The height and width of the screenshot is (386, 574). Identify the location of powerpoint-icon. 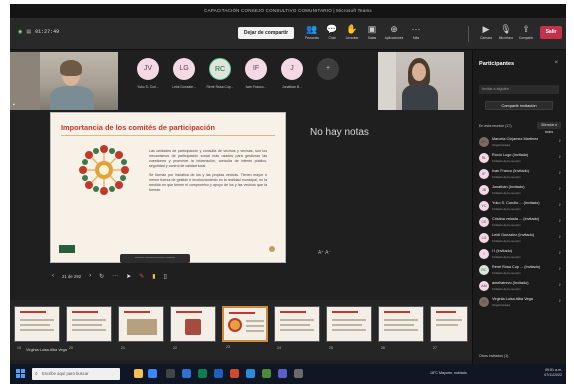
(234, 373).